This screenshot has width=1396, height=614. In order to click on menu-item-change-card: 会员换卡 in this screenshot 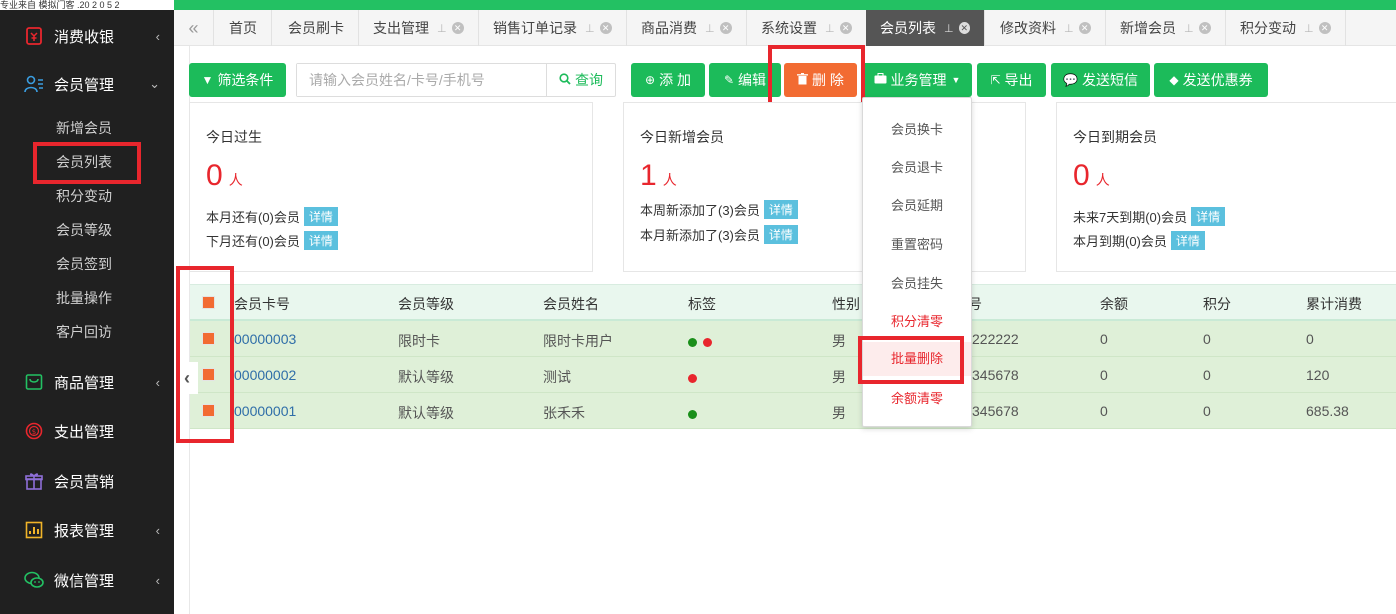, I will do `click(917, 128)`.